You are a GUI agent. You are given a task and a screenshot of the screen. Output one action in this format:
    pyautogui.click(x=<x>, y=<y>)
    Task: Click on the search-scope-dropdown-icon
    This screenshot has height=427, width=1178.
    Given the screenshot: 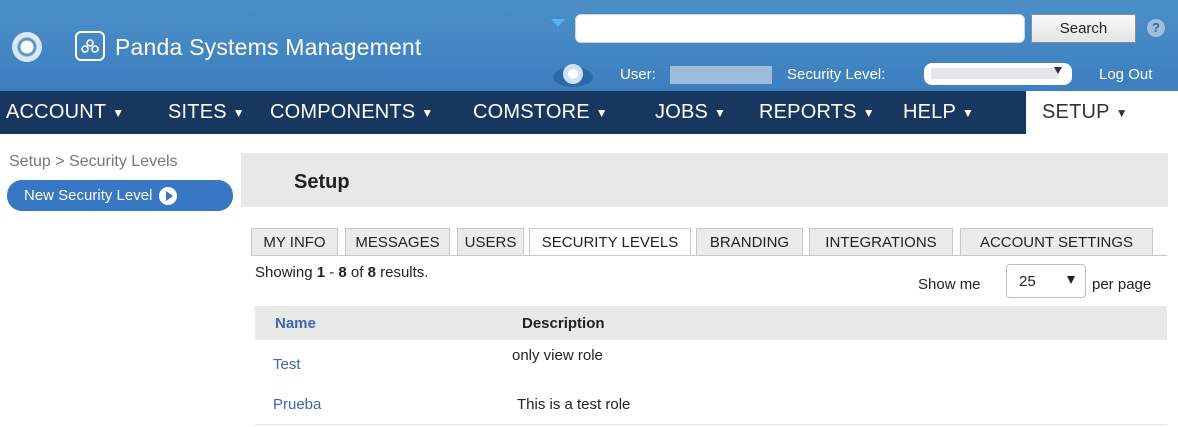 What is the action you would take?
    pyautogui.click(x=558, y=23)
    